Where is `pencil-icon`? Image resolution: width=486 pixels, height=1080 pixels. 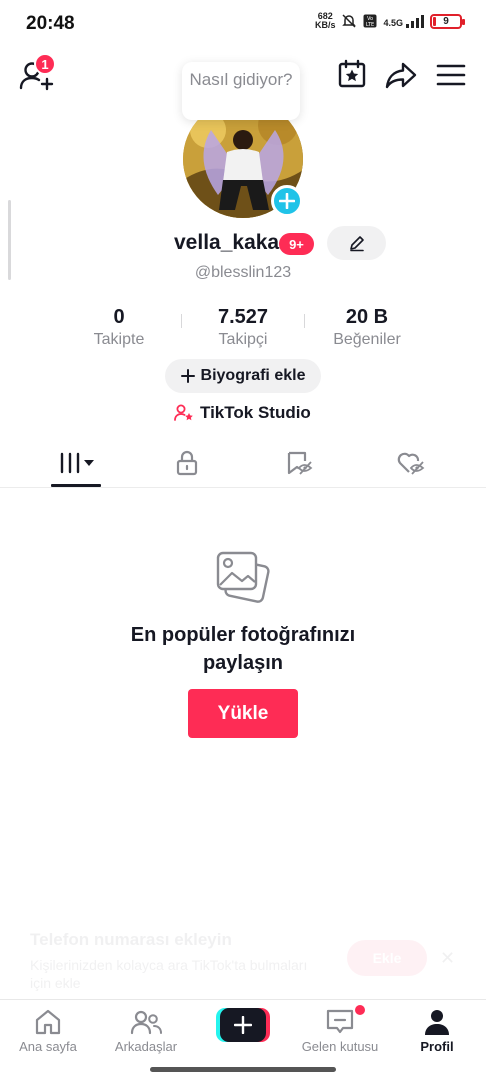 pencil-icon is located at coordinates (356, 244).